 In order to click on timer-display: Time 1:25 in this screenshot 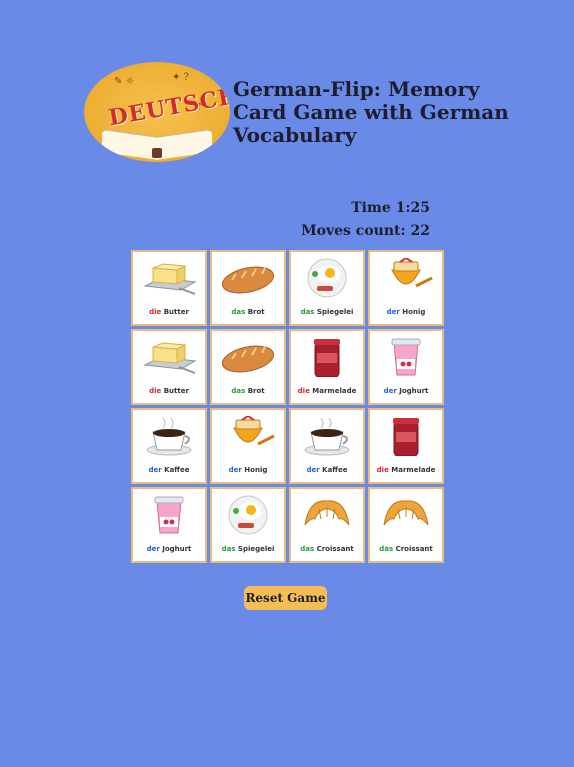, I will do `click(390, 208)`.